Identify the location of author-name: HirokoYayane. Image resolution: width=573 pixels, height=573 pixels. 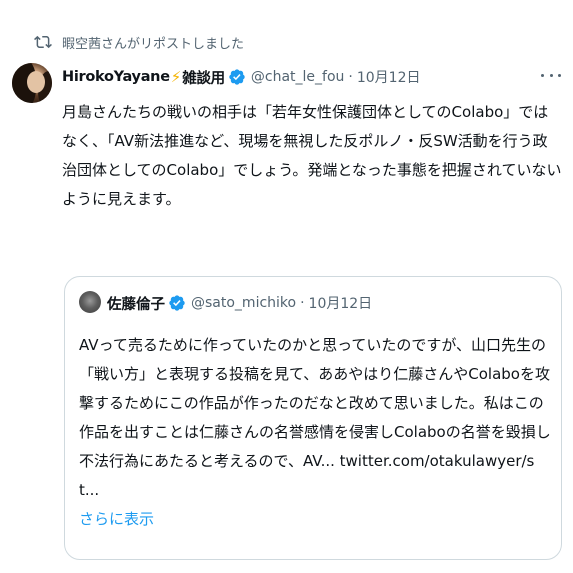
(116, 77).